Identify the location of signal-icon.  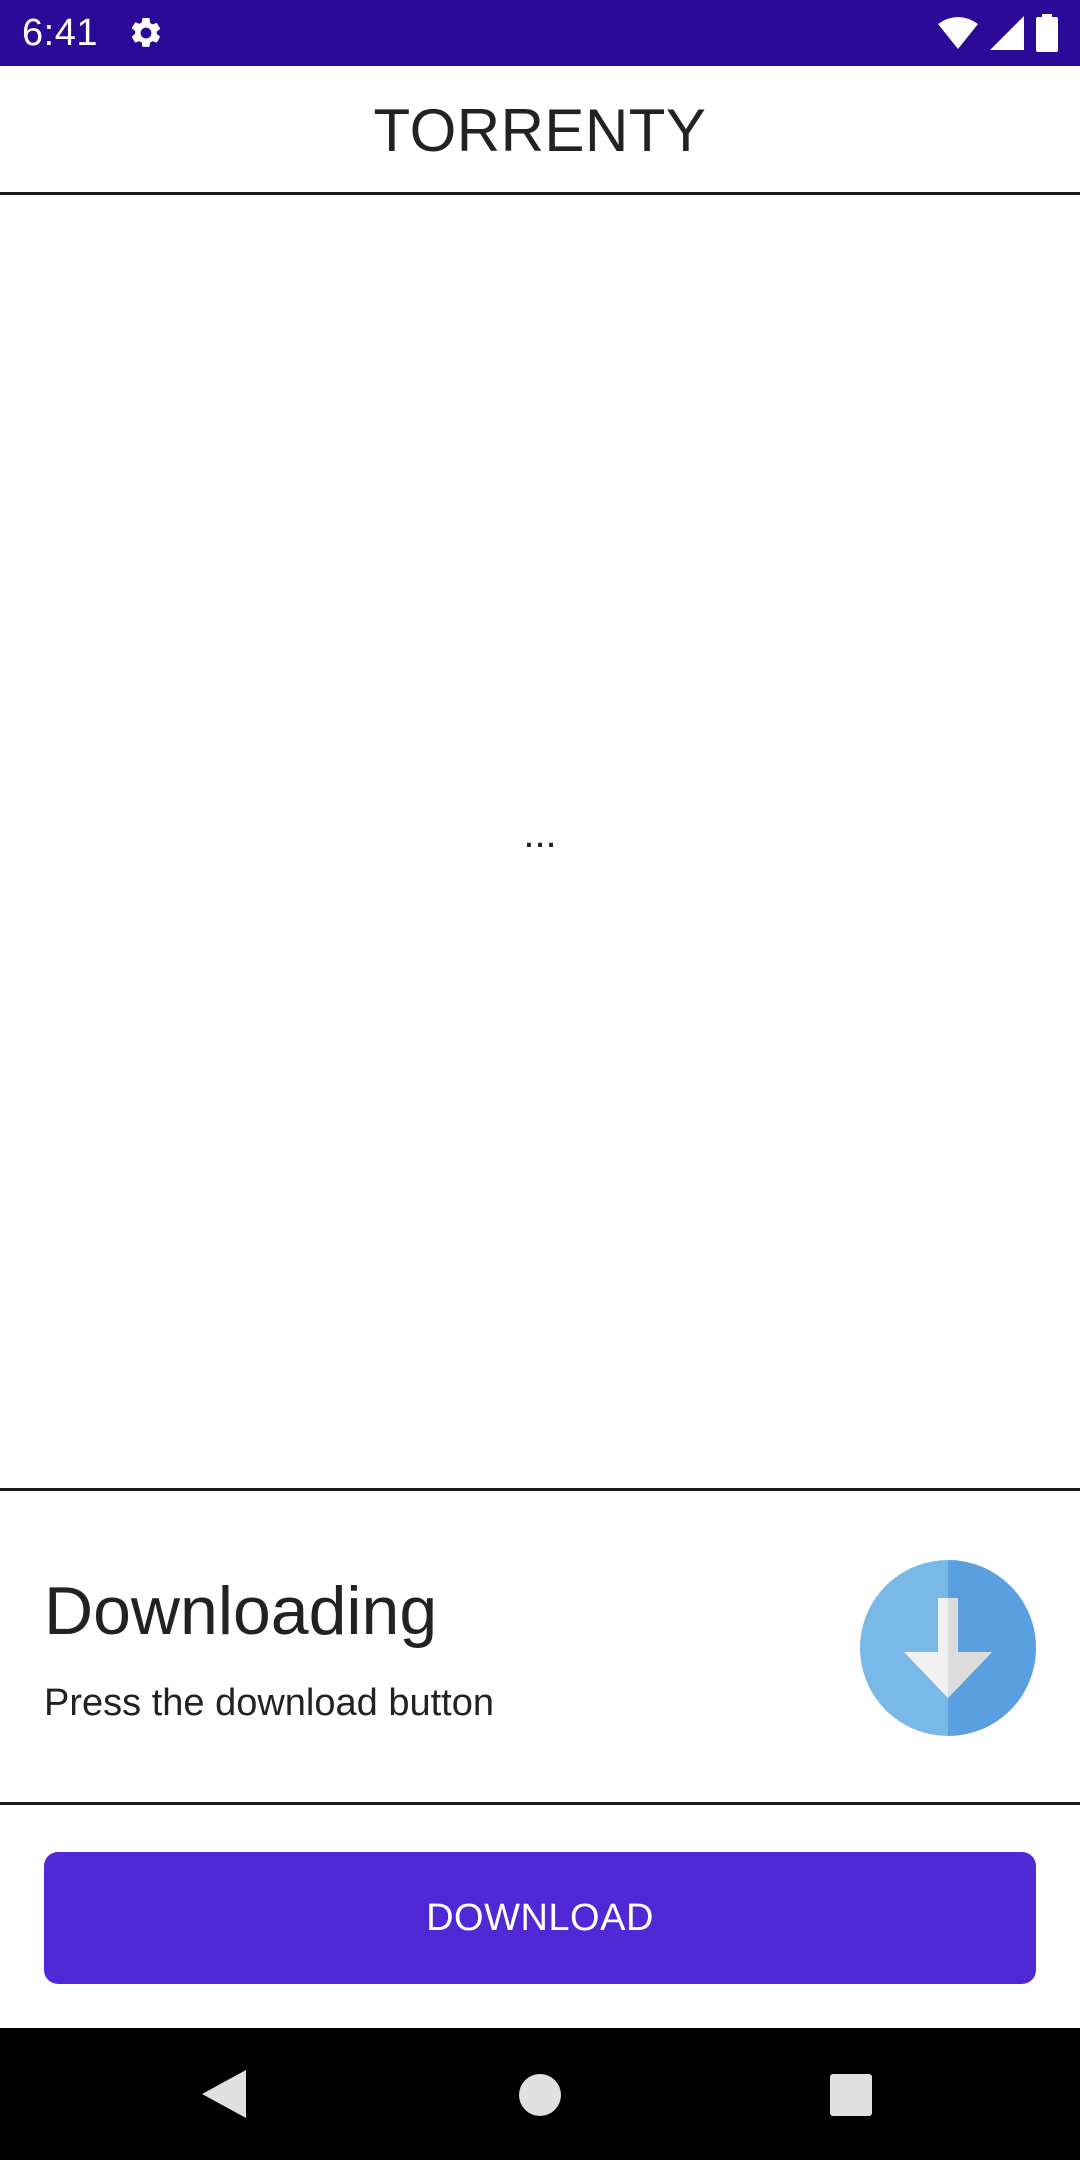
(1007, 33).